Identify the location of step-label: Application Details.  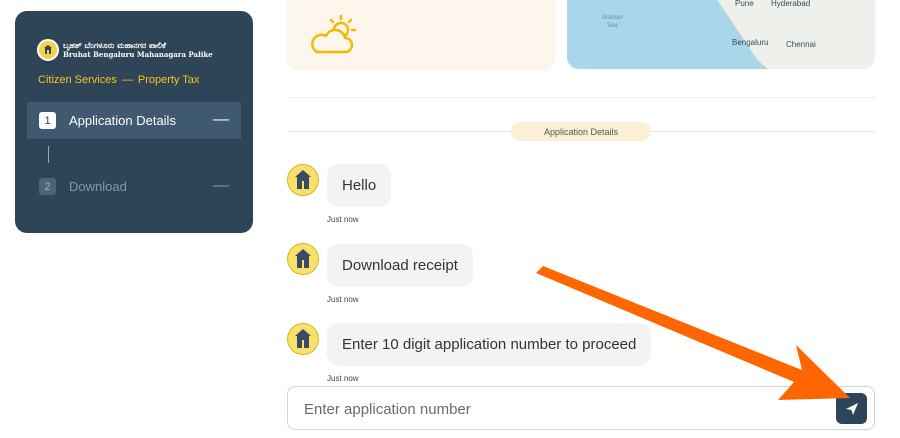
(122, 120).